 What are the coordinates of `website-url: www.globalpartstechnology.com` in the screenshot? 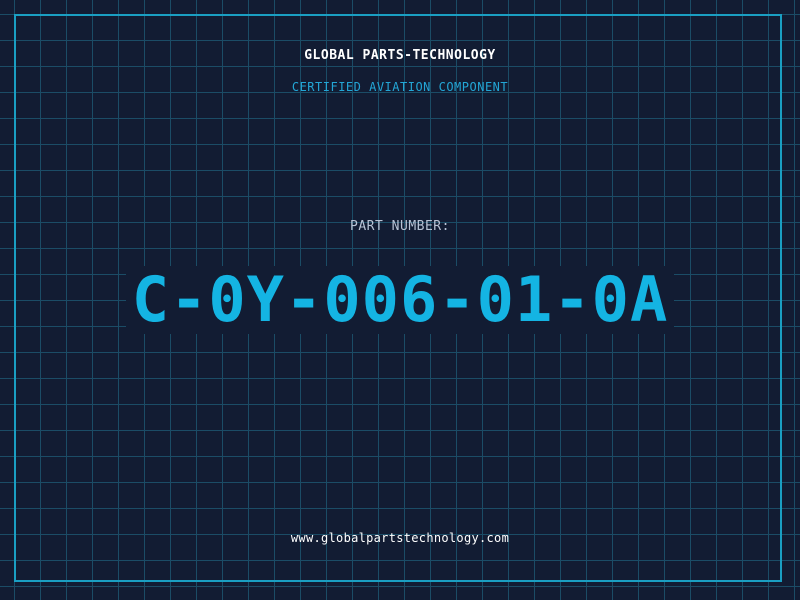 It's located at (400, 538).